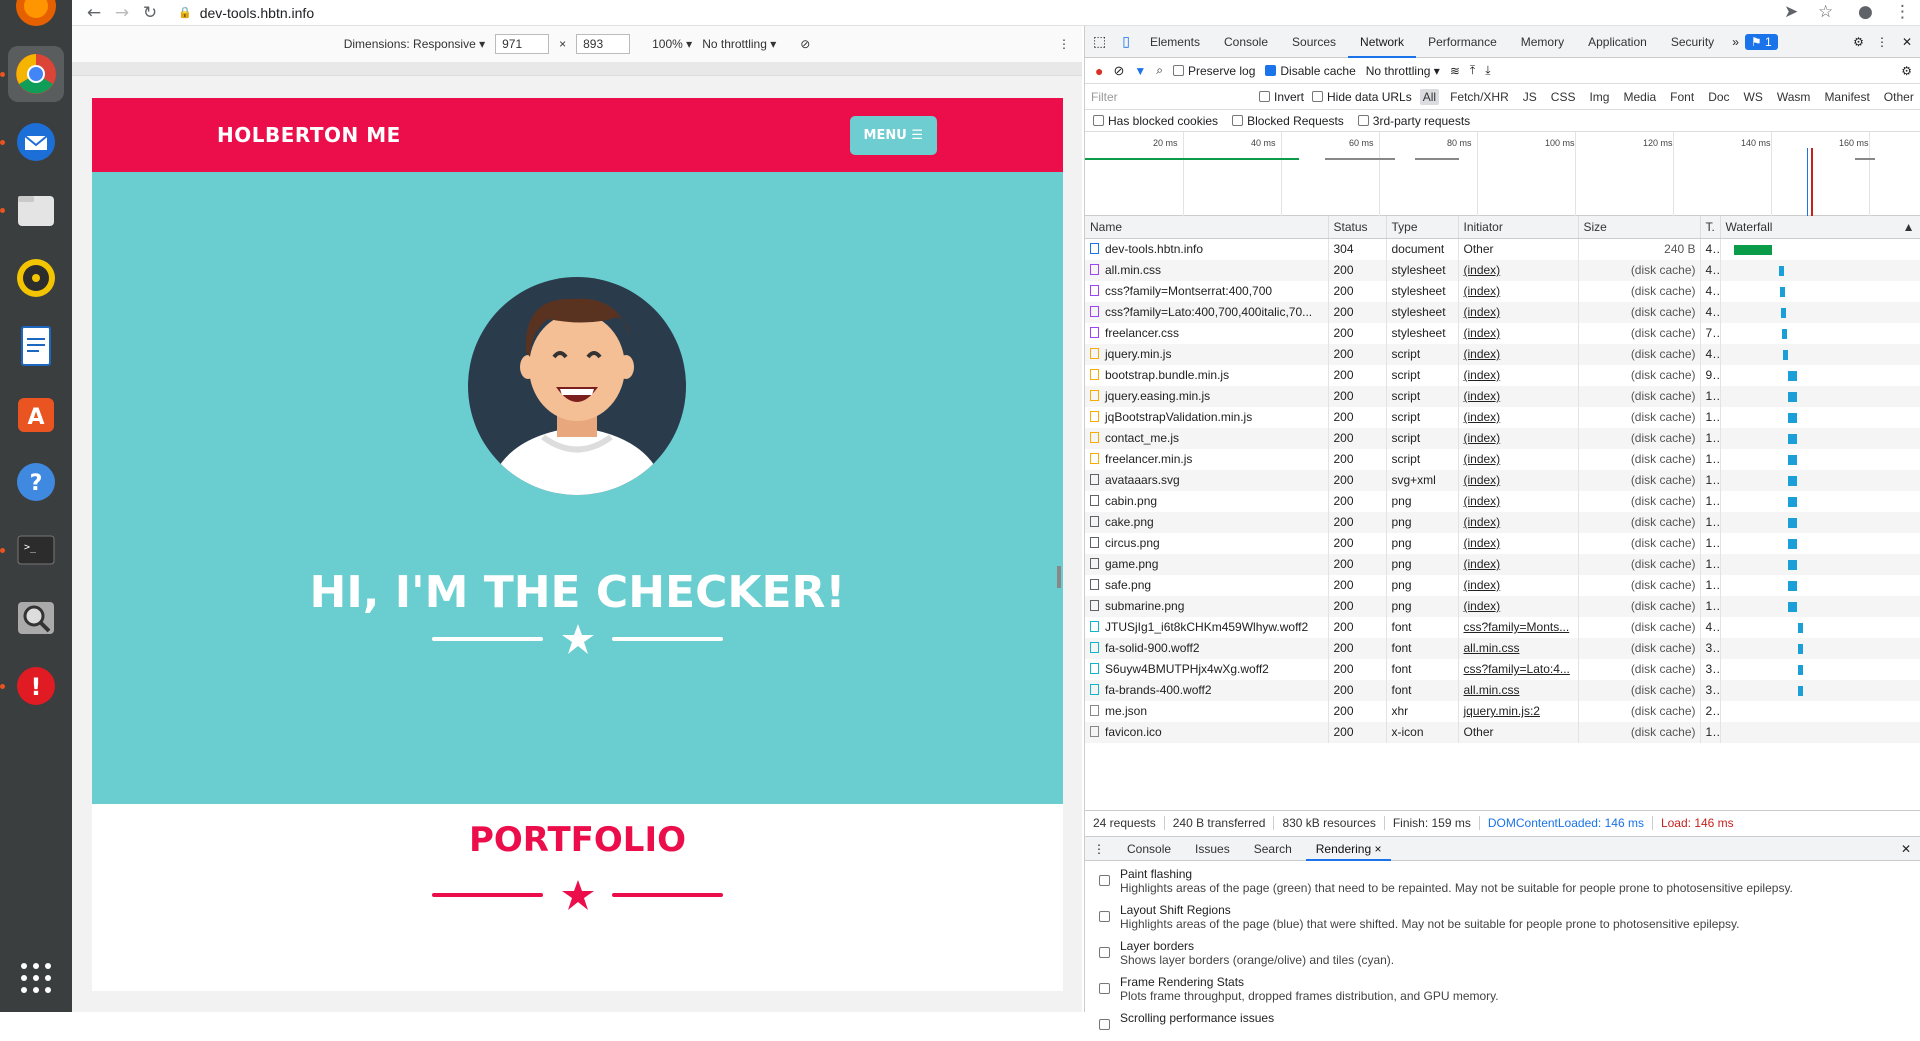 The width and height of the screenshot is (1920, 1041). Describe the element at coordinates (522, 44) in the screenshot. I see `width-input: 971` at that location.